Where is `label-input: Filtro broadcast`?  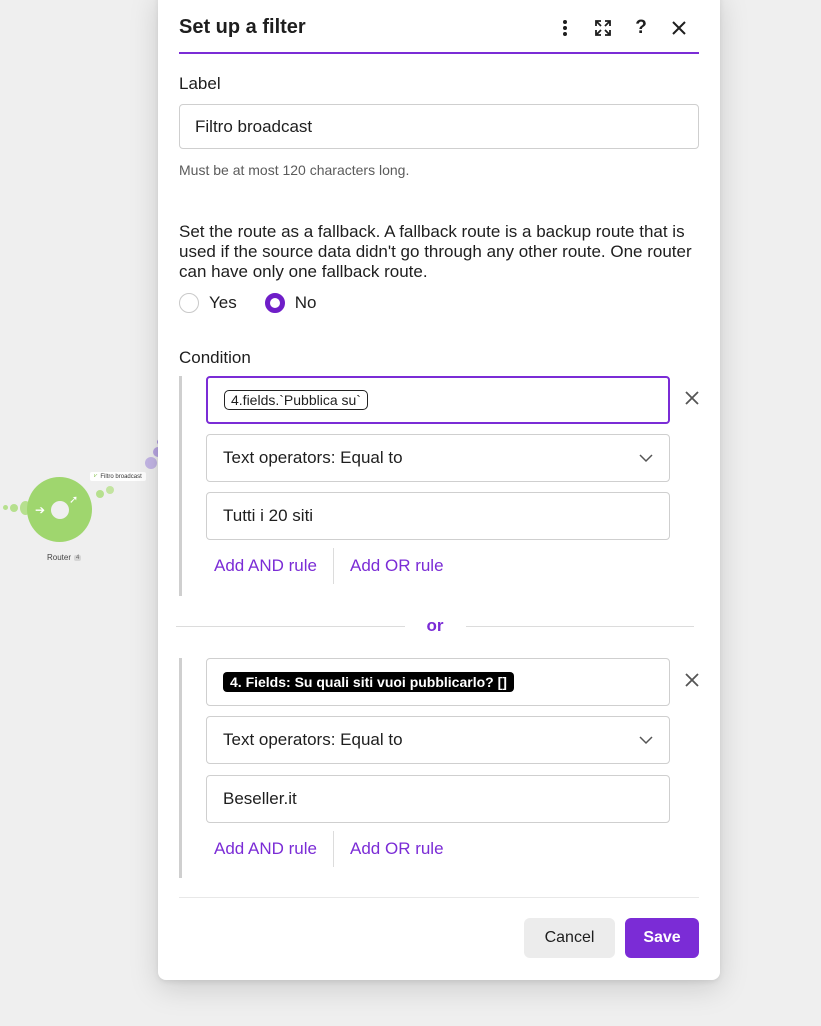 label-input: Filtro broadcast is located at coordinates (439, 126).